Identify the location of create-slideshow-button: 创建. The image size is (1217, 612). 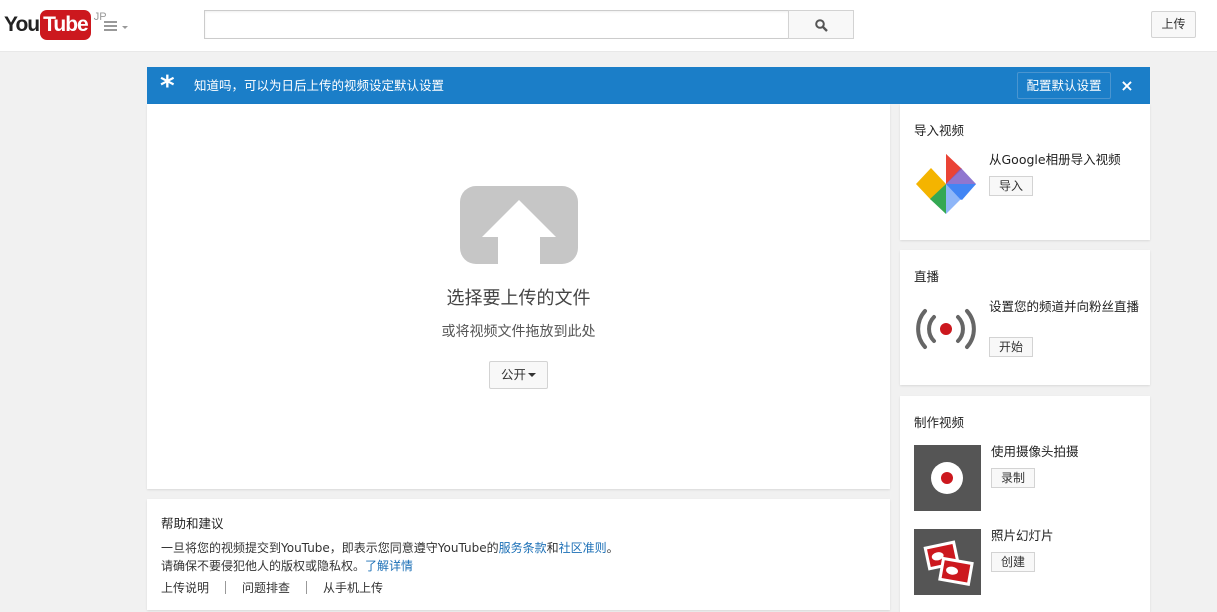
(1013, 562).